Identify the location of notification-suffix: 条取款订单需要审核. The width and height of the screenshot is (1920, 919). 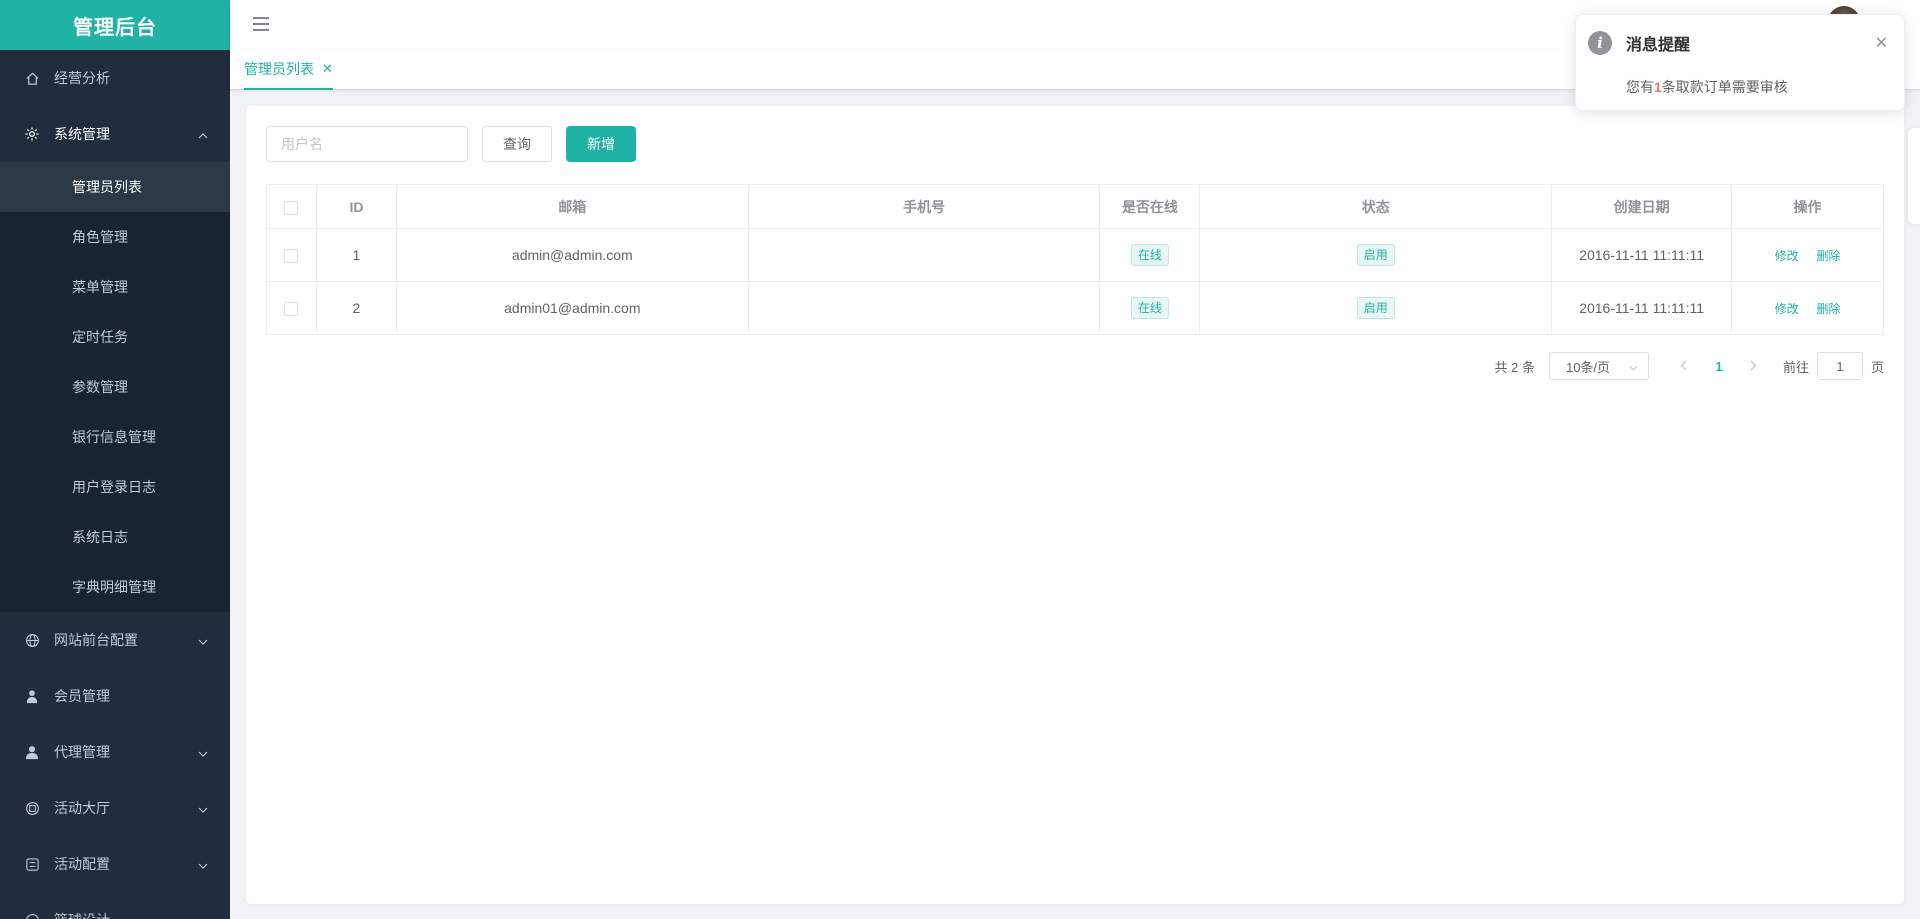
(1724, 87).